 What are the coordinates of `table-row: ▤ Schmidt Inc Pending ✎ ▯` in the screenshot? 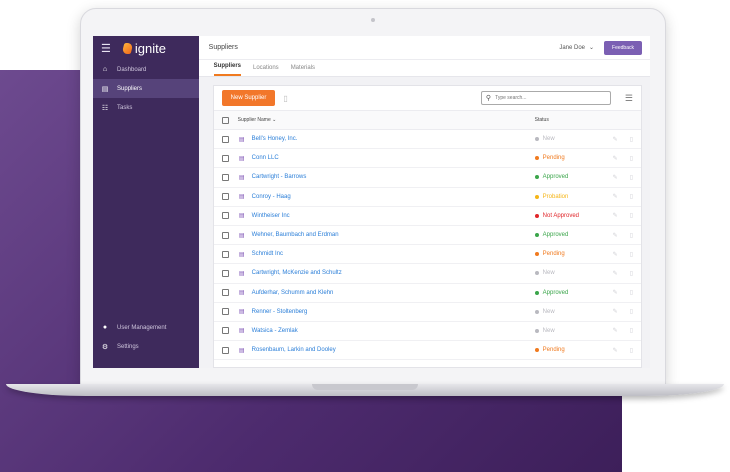 It's located at (427, 255).